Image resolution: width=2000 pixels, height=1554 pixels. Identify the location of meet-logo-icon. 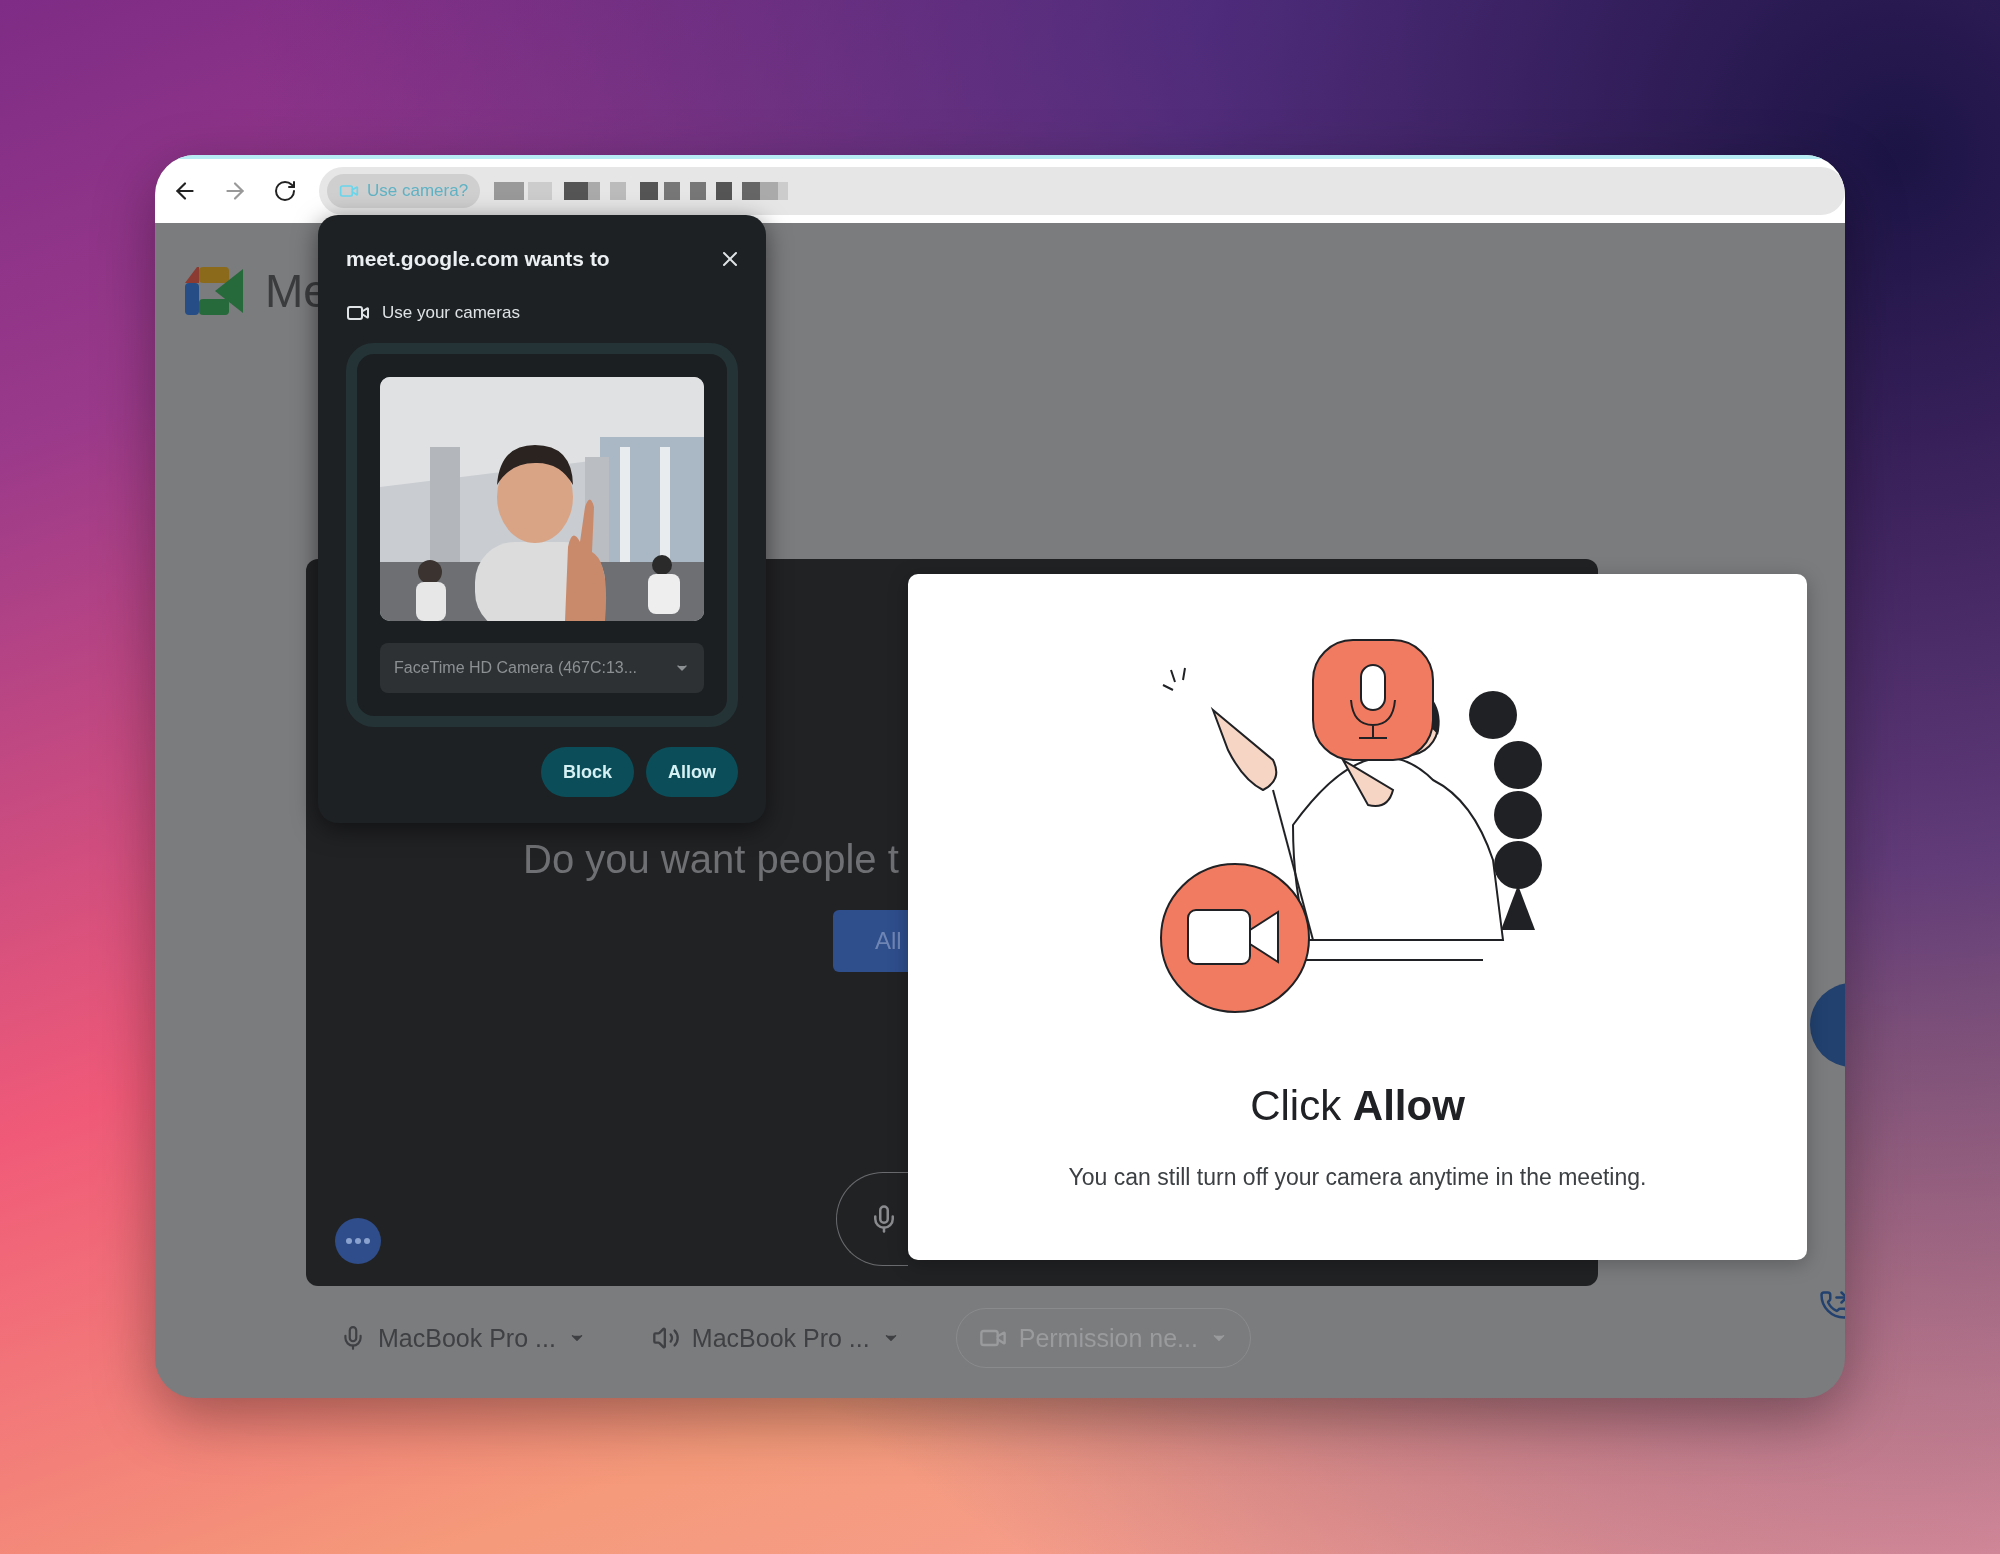
(214, 291).